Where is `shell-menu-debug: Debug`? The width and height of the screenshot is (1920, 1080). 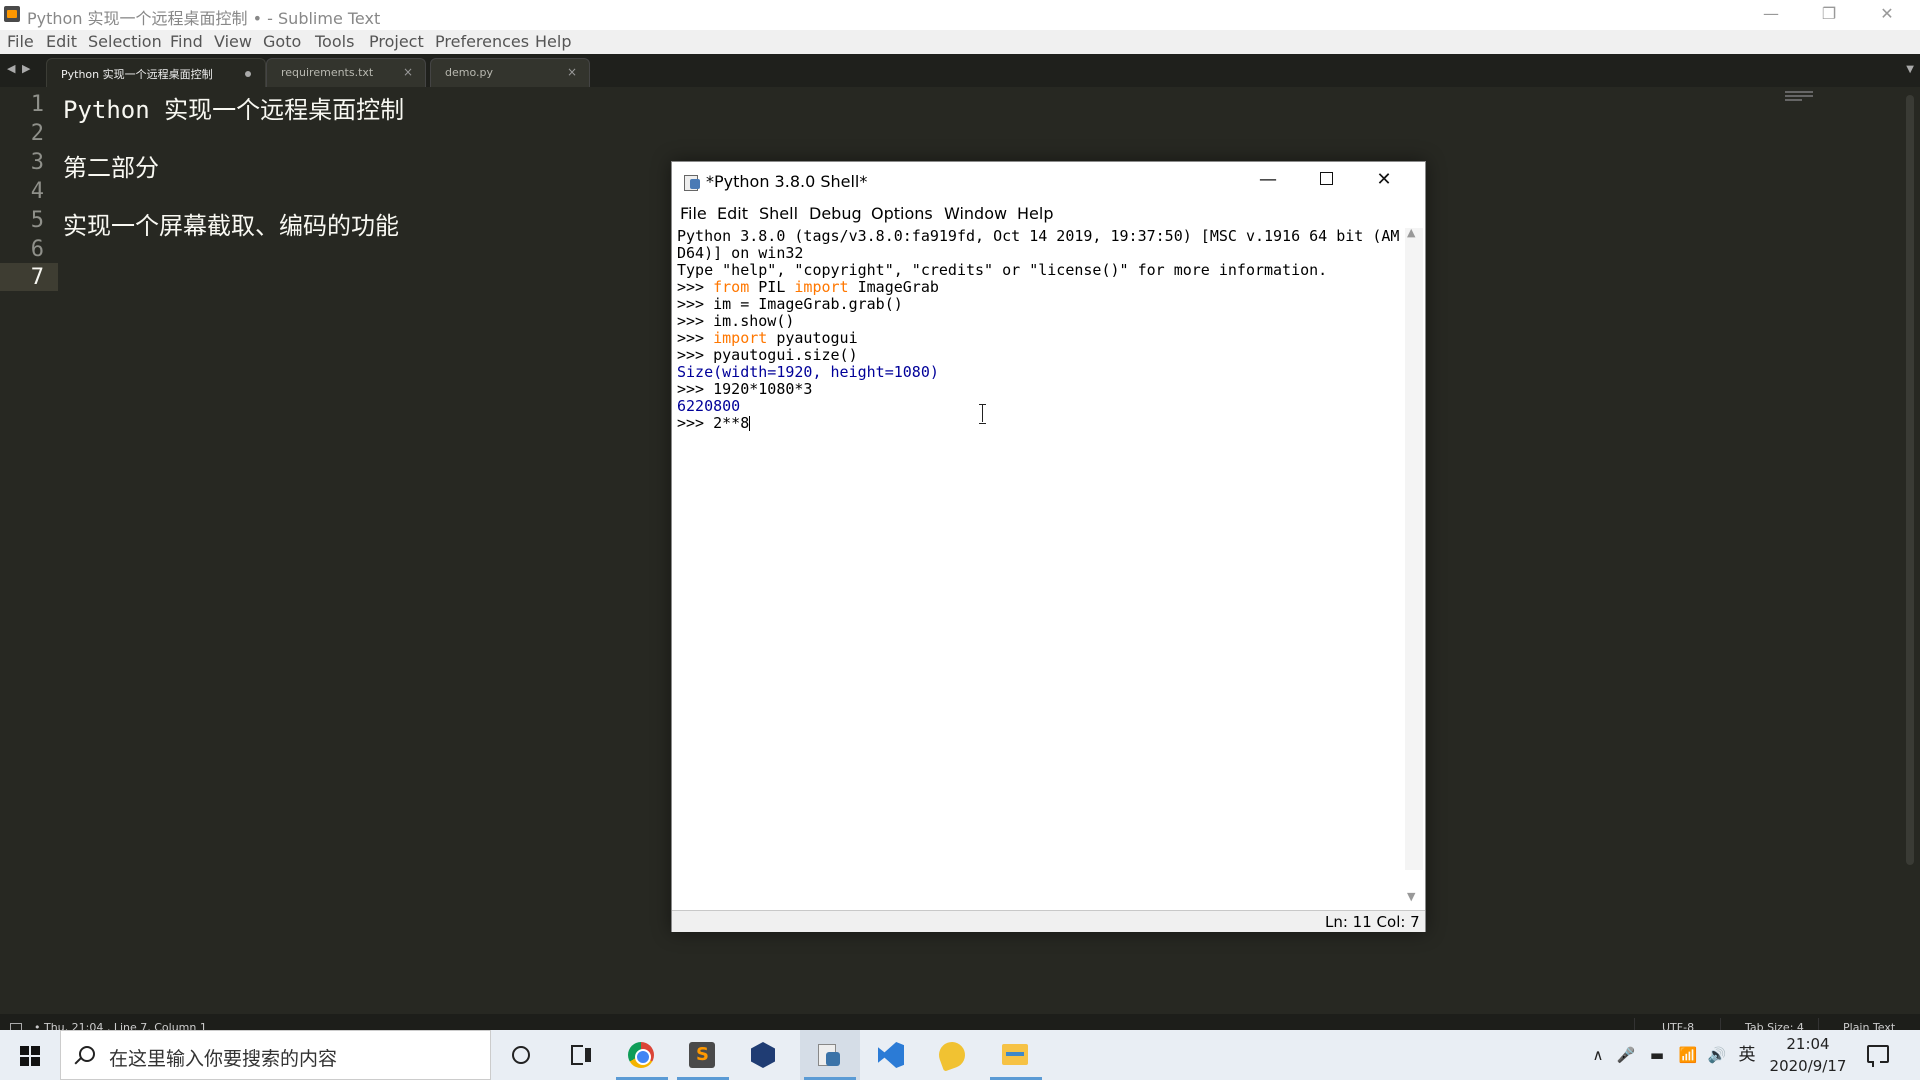
shell-menu-debug: Debug is located at coordinates (835, 213).